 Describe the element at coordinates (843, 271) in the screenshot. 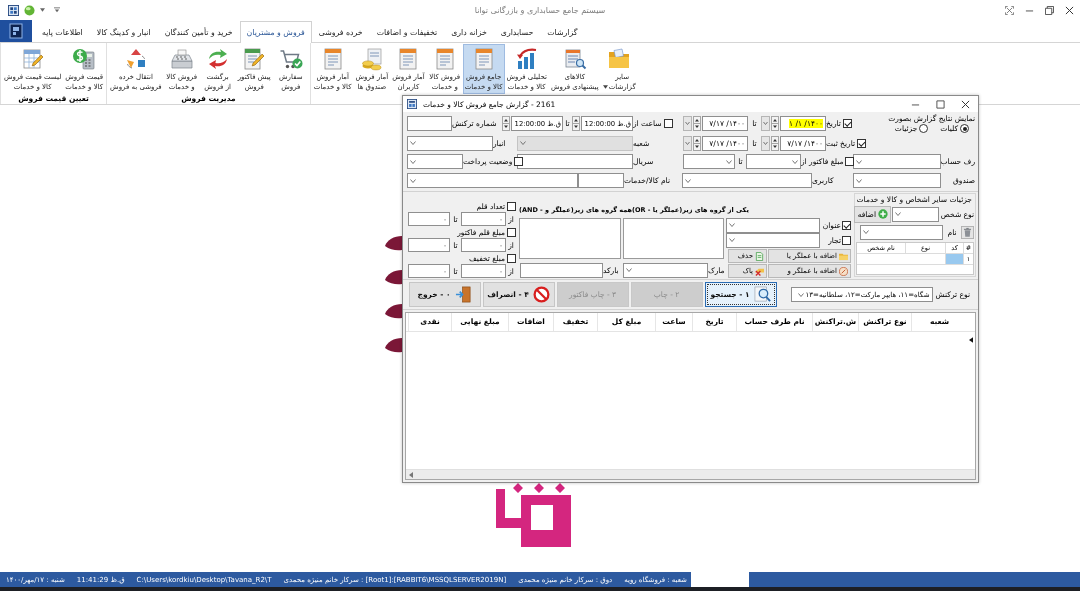

I see `slashed-circle-icon` at that location.